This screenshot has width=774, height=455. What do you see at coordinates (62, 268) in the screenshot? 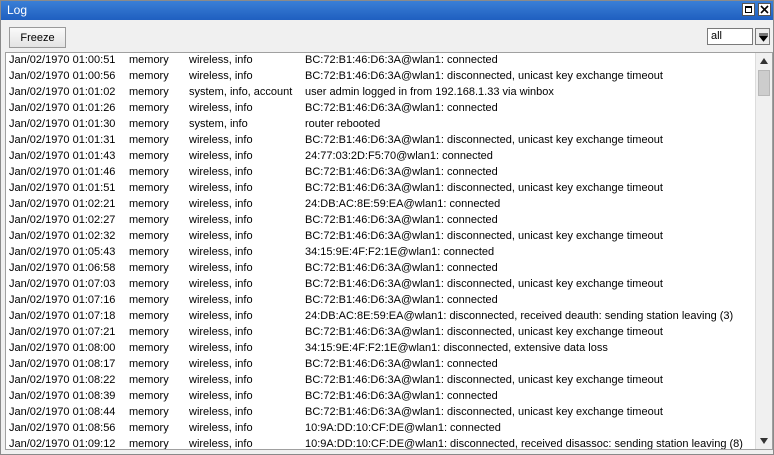
I see `log-time-cell: Jan/02/1970 01:06:58` at bounding box center [62, 268].